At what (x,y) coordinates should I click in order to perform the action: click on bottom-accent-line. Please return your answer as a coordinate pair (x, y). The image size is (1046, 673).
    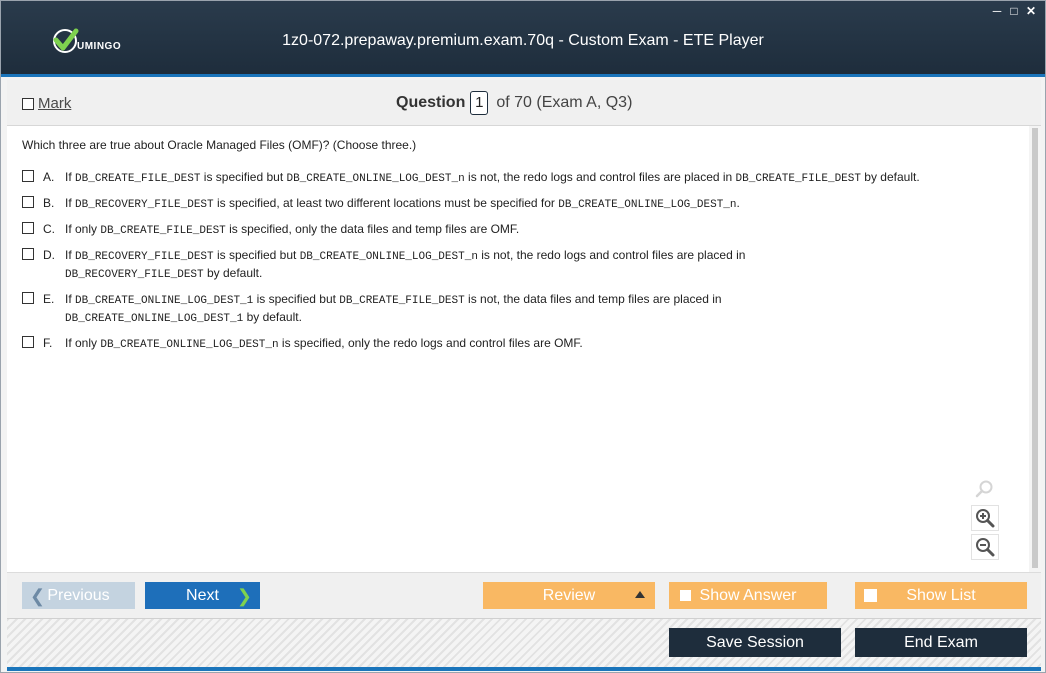
    Looking at the image, I should click on (524, 669).